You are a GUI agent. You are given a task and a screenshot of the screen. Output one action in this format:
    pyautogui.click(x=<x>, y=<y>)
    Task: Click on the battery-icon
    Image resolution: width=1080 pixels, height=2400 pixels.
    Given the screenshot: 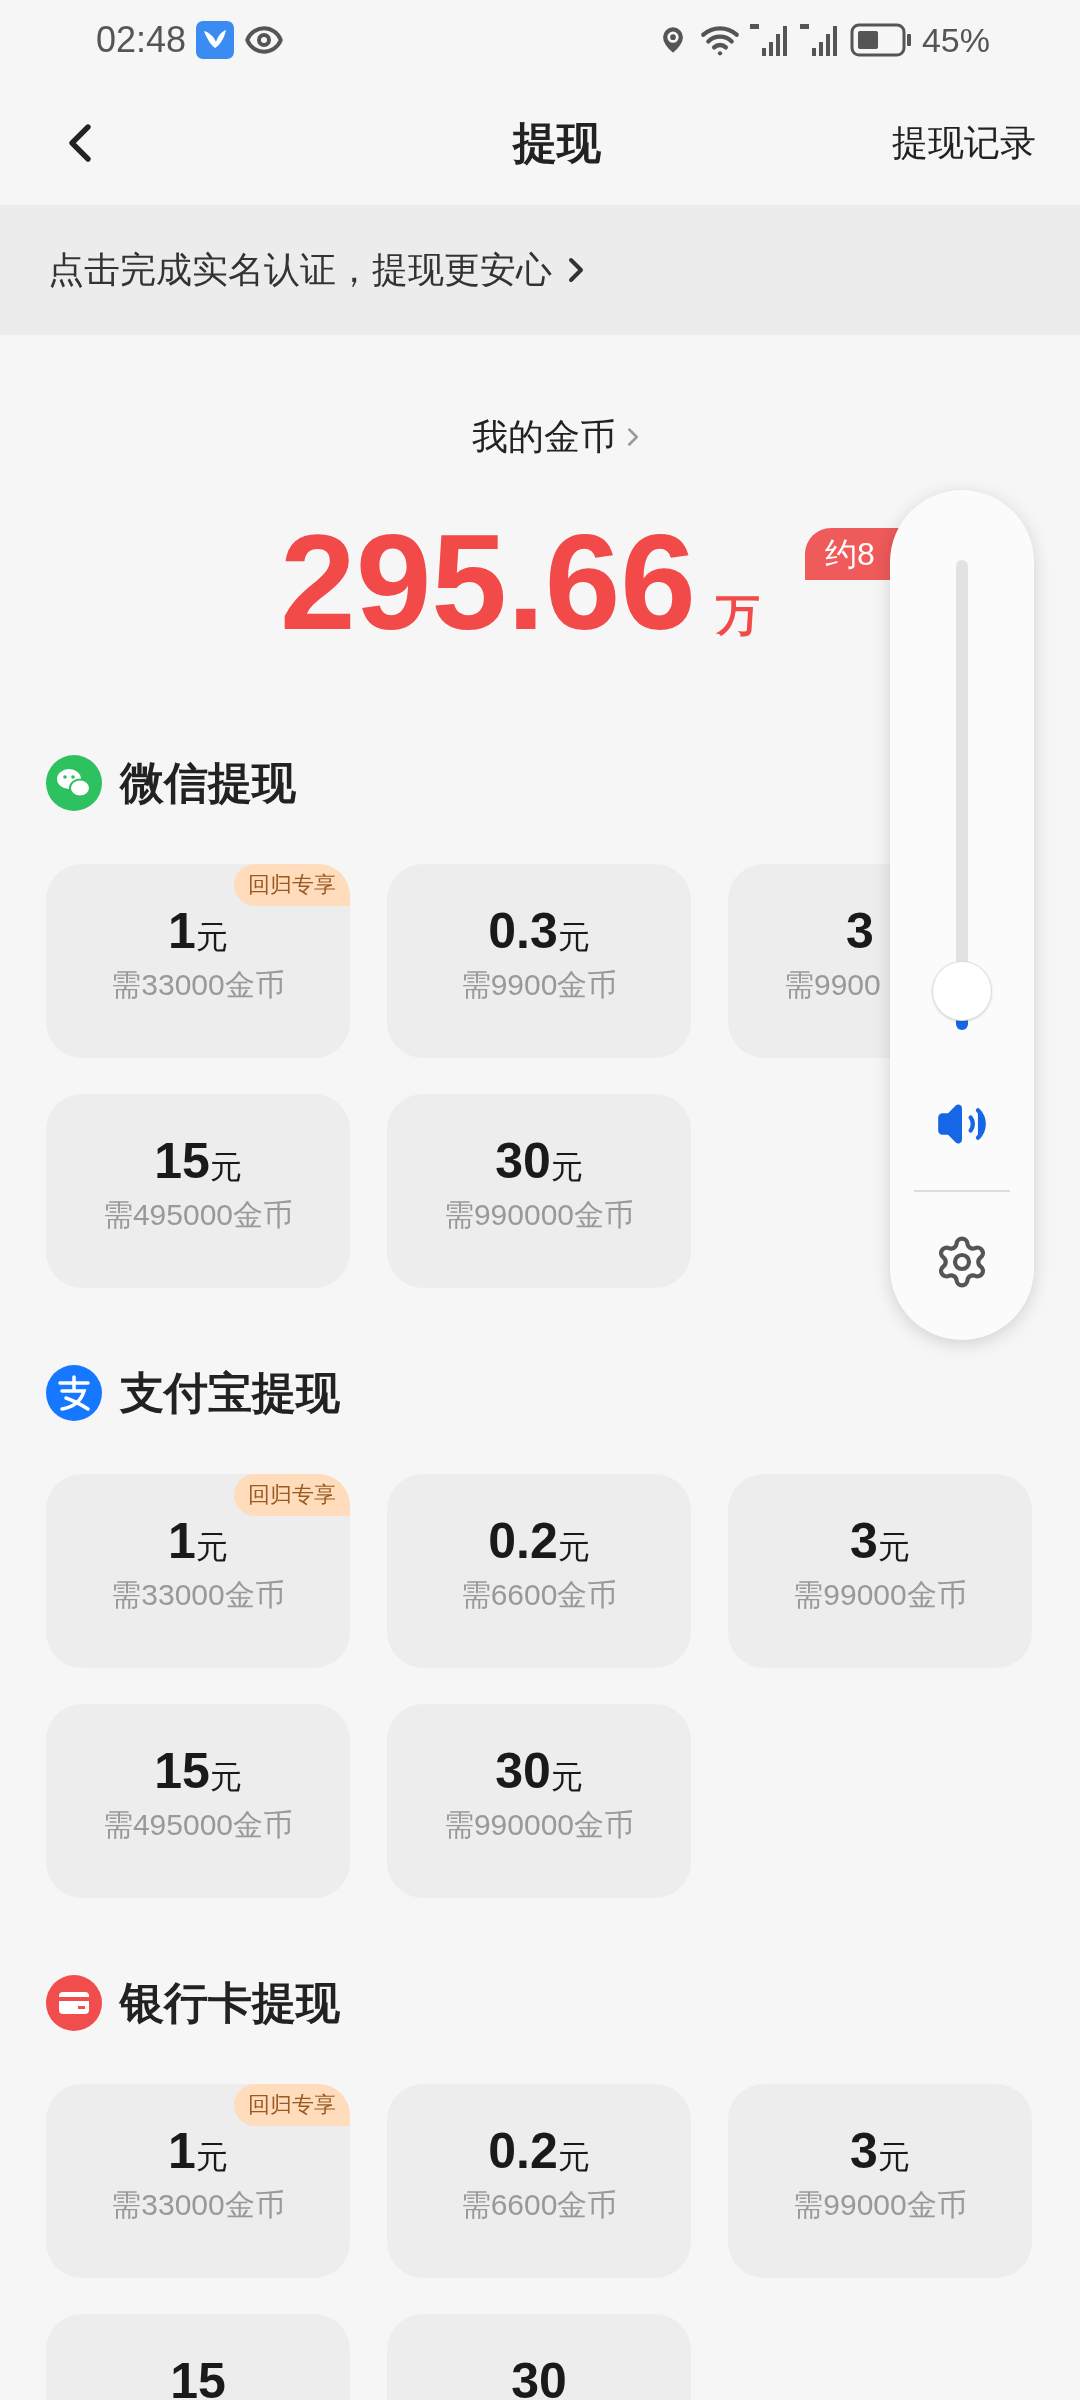 What is the action you would take?
    pyautogui.click(x=880, y=40)
    